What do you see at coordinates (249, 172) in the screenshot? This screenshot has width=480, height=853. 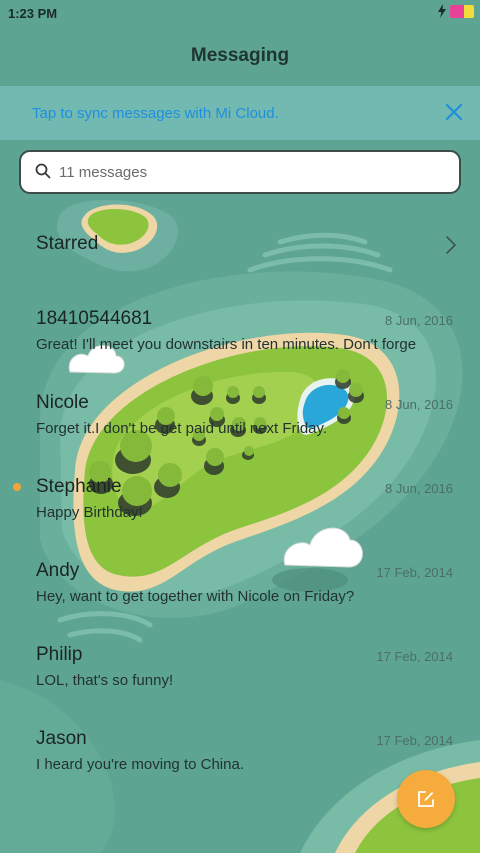 I see `search-input` at bounding box center [249, 172].